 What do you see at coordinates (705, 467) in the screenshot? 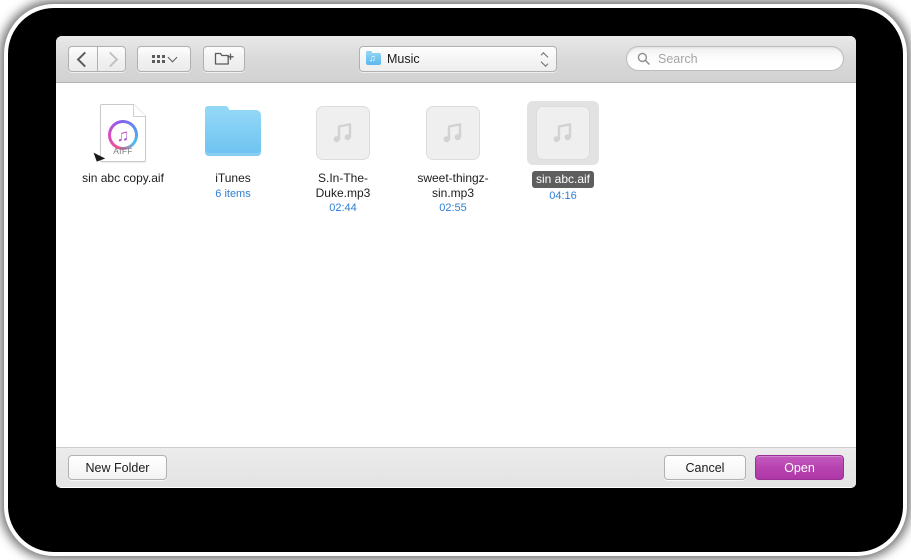
I see `cancel-button: Cancel` at bounding box center [705, 467].